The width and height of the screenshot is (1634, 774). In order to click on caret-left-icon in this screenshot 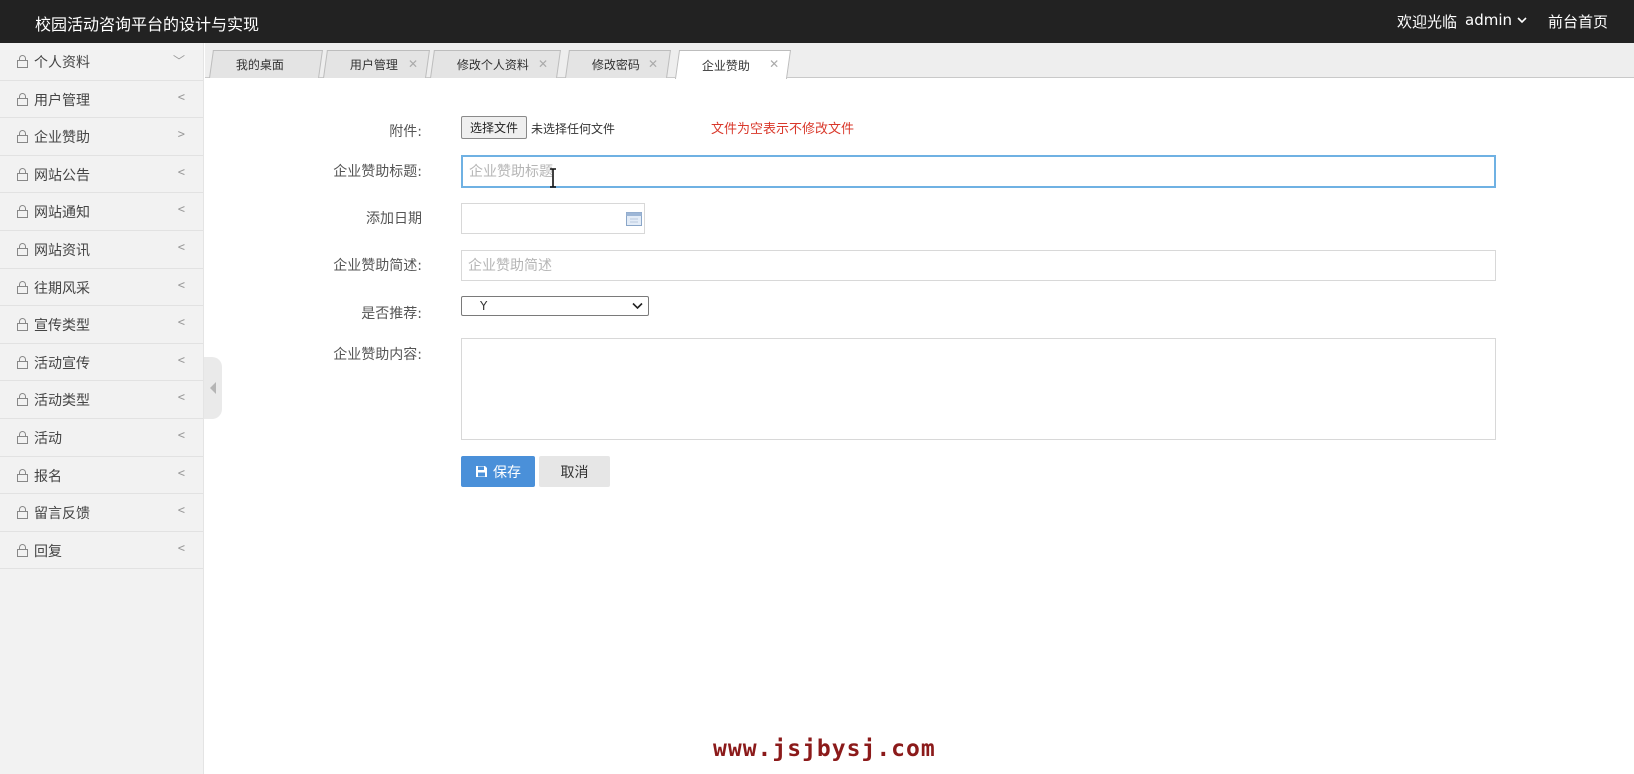, I will do `click(213, 388)`.